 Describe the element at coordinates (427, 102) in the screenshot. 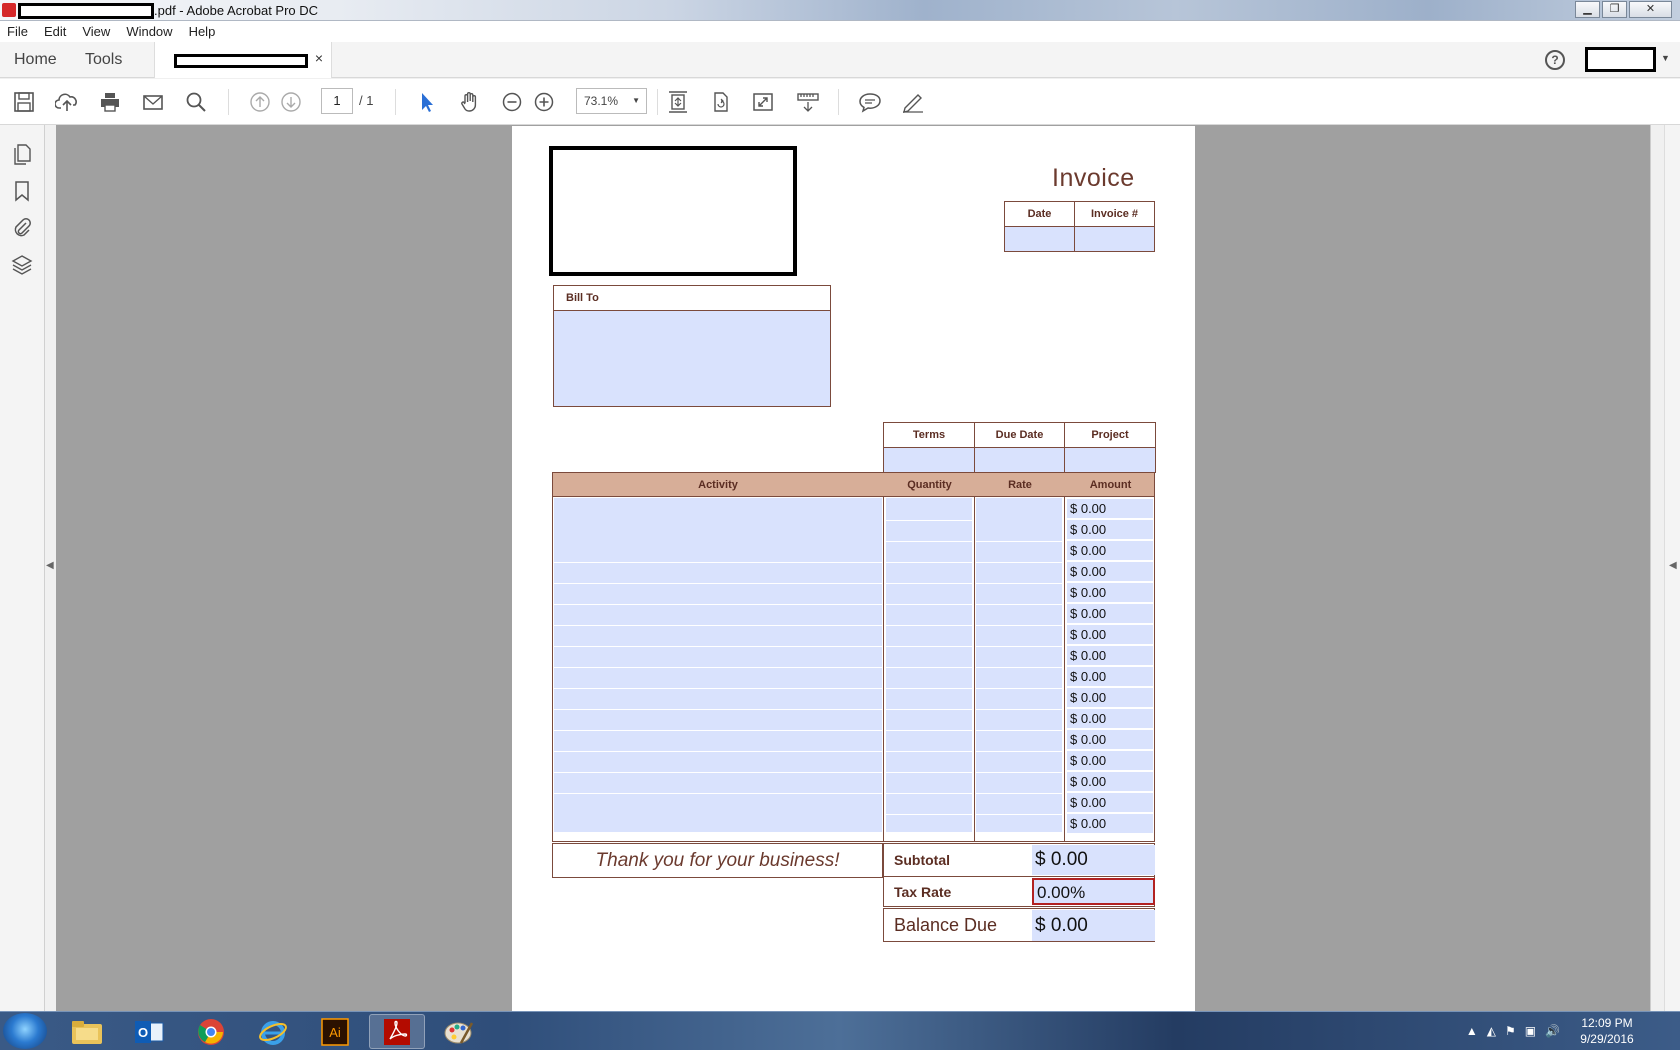

I see `select-cursor-icon` at that location.